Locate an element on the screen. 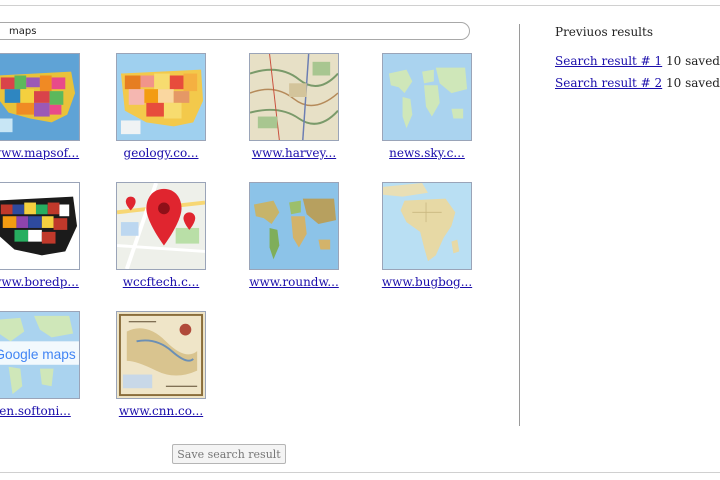 This screenshot has height=480, width=720. africa-map-image is located at coordinates (427, 226).